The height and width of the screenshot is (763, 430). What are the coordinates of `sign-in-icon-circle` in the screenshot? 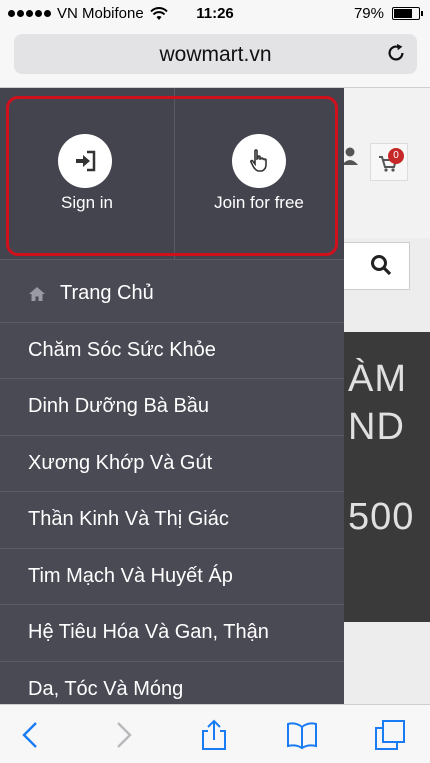 It's located at (85, 161).